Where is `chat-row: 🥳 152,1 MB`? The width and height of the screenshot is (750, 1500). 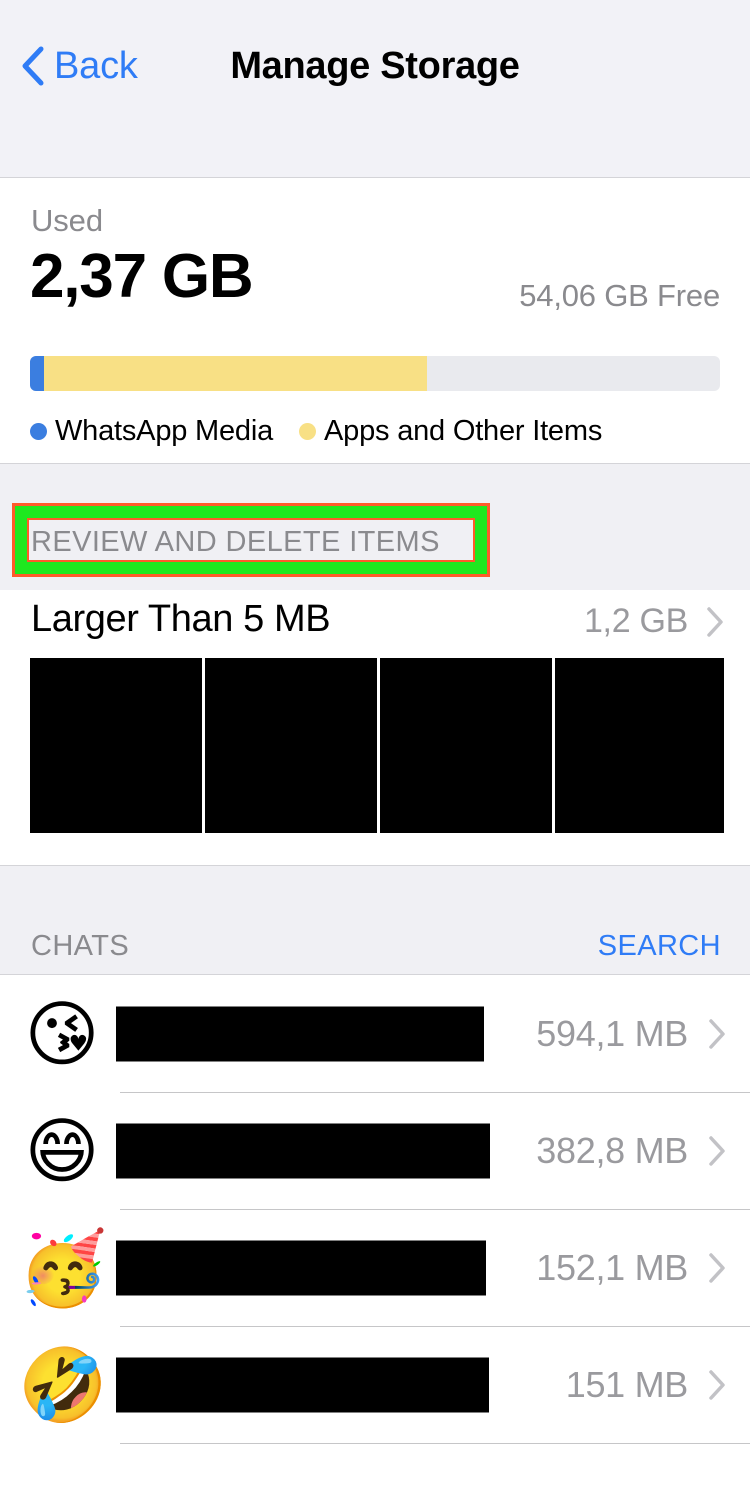
chat-row: 🥳 152,1 MB is located at coordinates (375, 1267).